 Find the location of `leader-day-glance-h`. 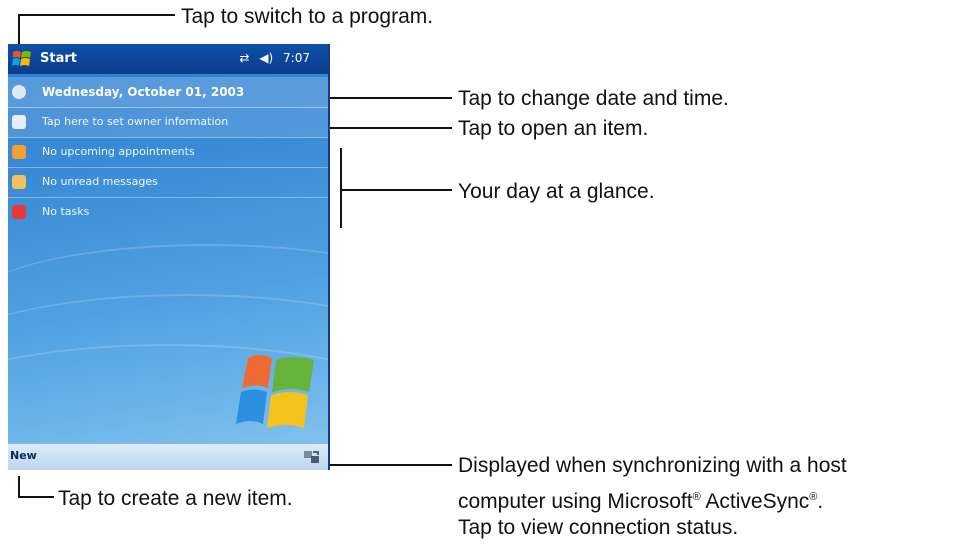

leader-day-glance-h is located at coordinates (396, 190).